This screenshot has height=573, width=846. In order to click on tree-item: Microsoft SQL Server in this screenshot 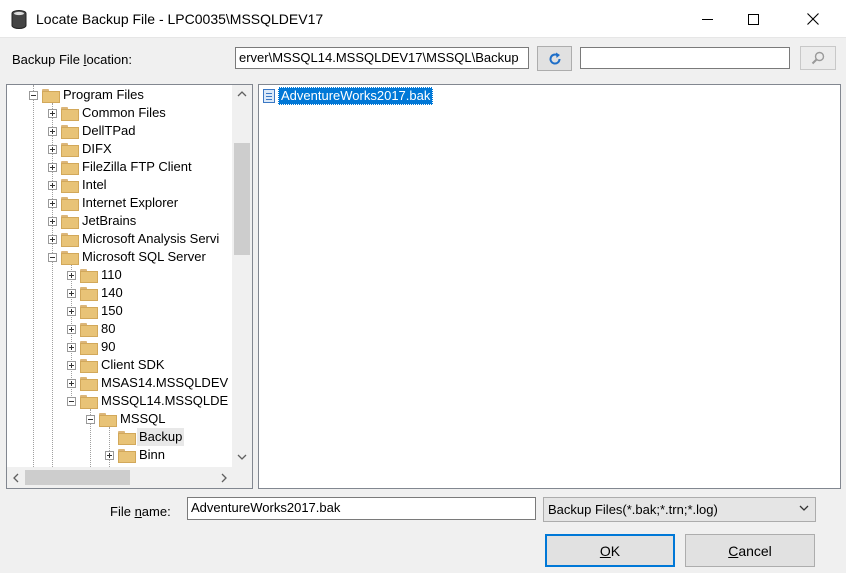, I will do `click(128, 257)`.